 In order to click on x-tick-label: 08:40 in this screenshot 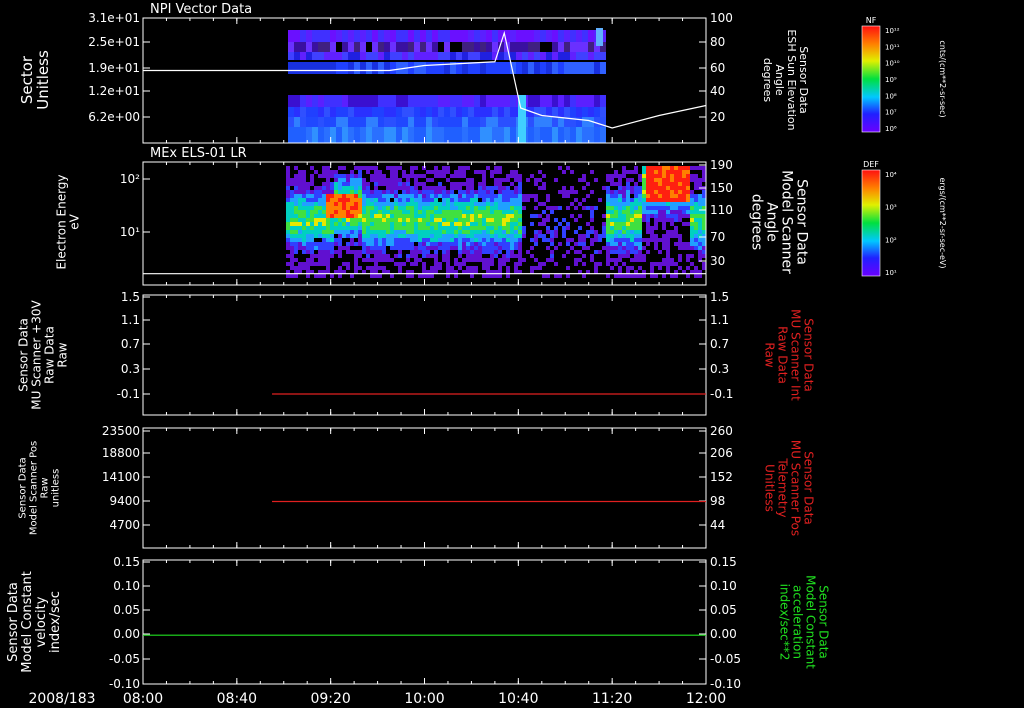, I will do `click(237, 699)`.